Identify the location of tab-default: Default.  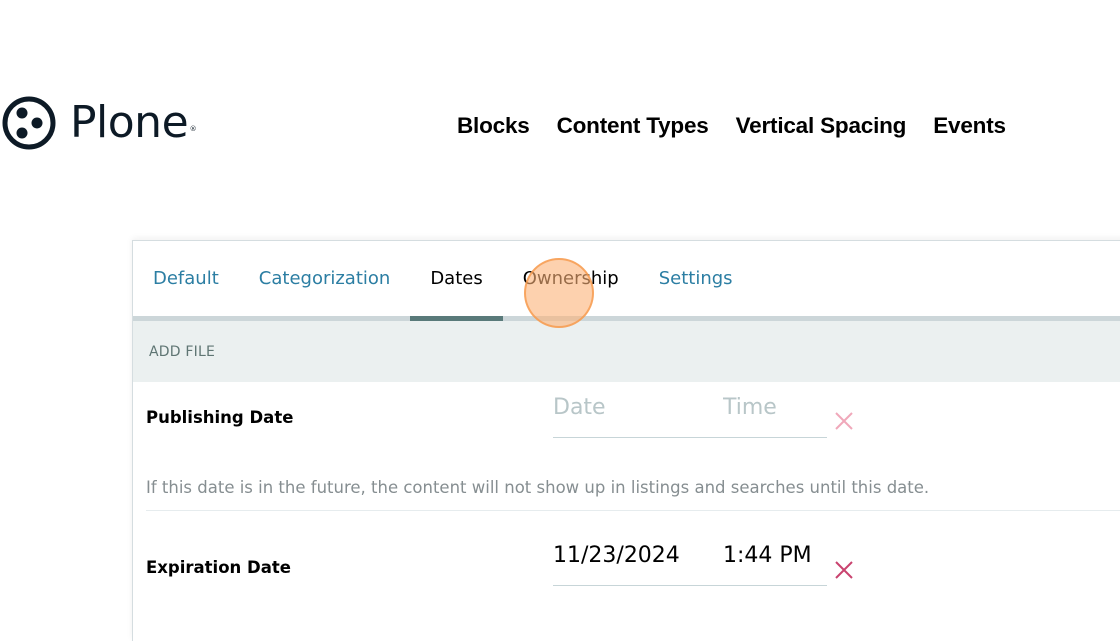
(186, 278).